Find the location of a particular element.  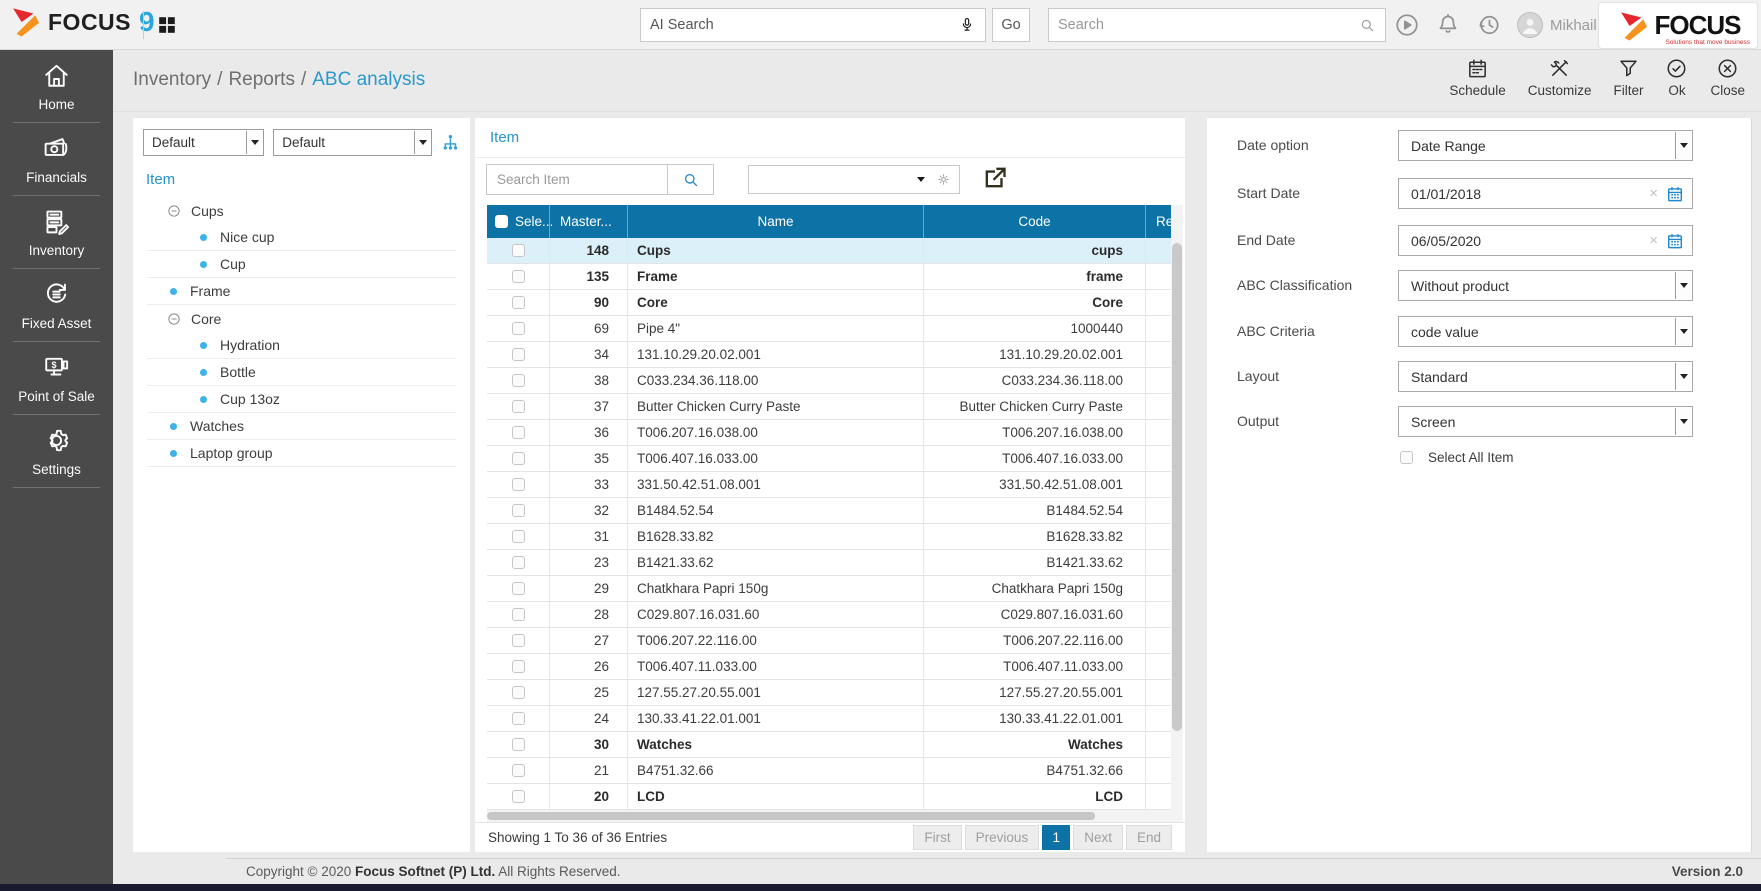

customize-button: Customize is located at coordinates (1559, 77).